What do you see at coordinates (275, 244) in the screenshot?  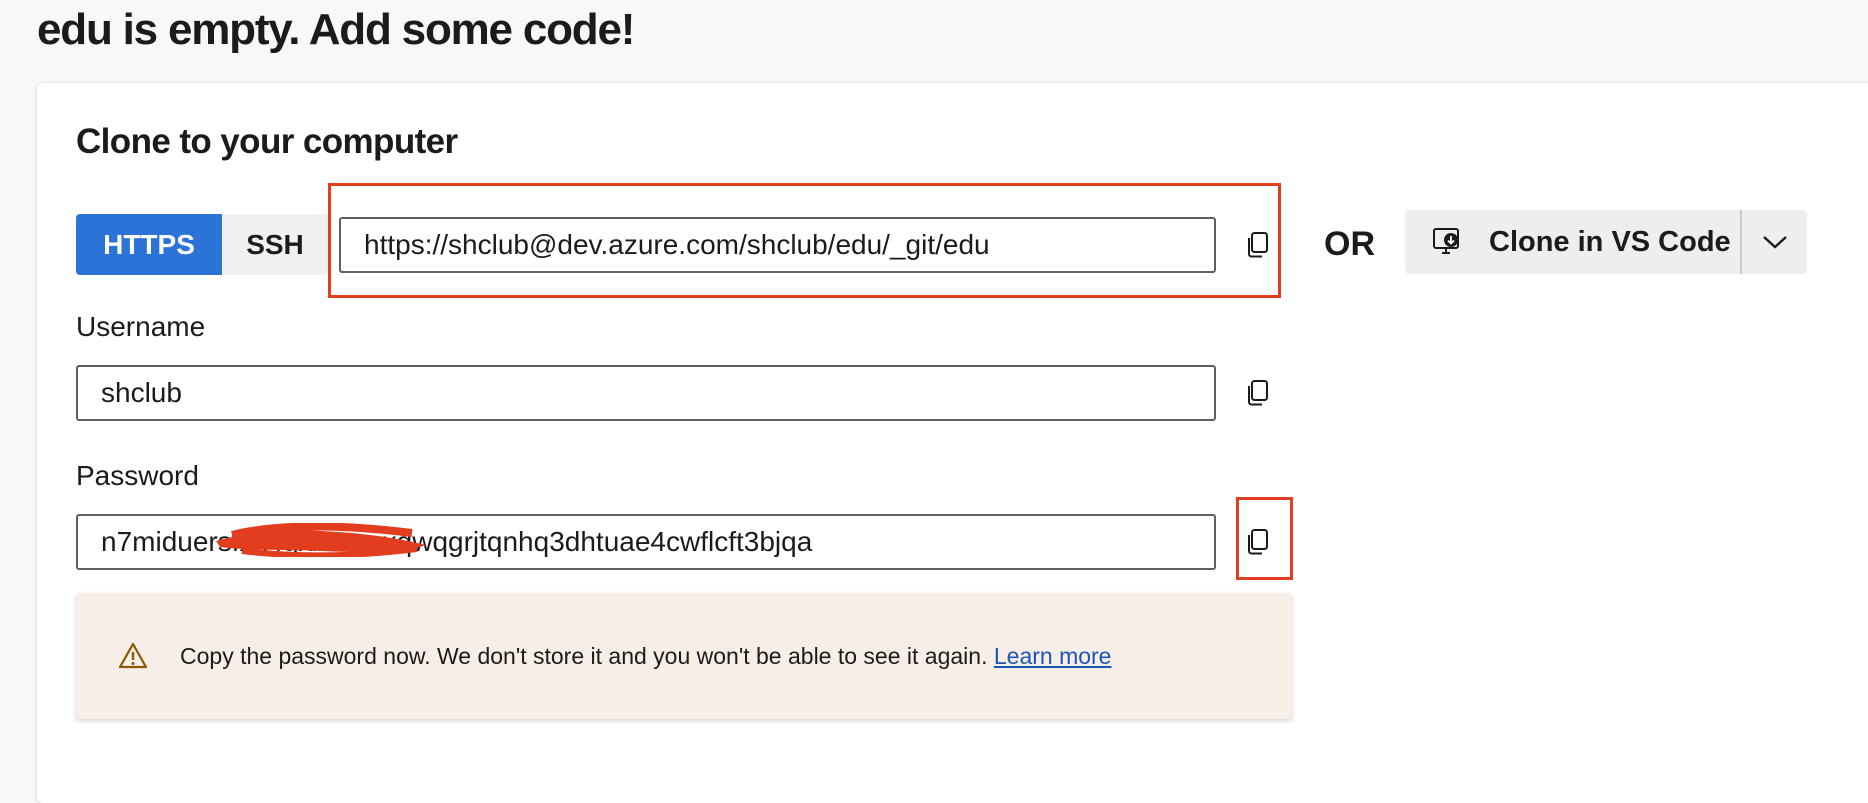 I see `ssh-toggle-button: SSH` at bounding box center [275, 244].